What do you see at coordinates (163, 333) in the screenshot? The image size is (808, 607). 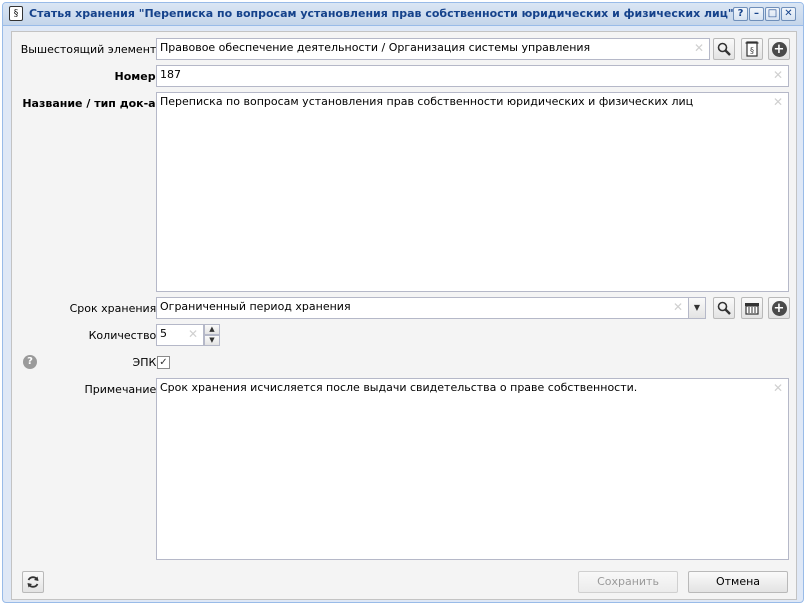 I see `quantity-value: 5` at bounding box center [163, 333].